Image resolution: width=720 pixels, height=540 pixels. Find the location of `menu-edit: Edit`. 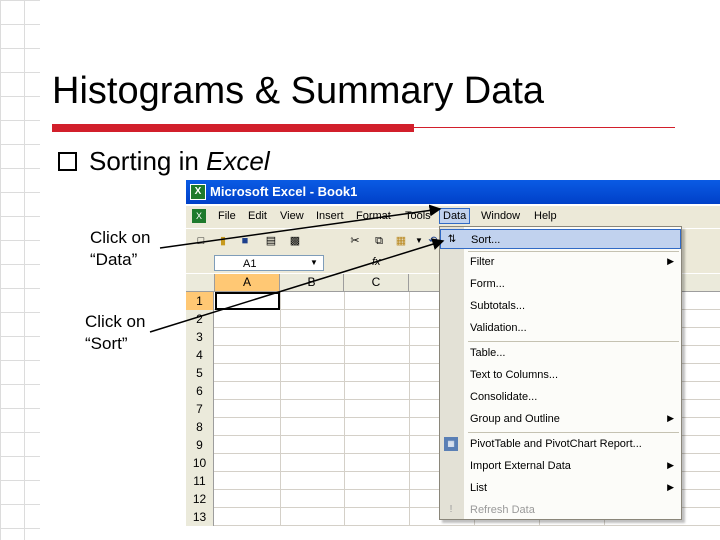

menu-edit: Edit is located at coordinates (257, 216).